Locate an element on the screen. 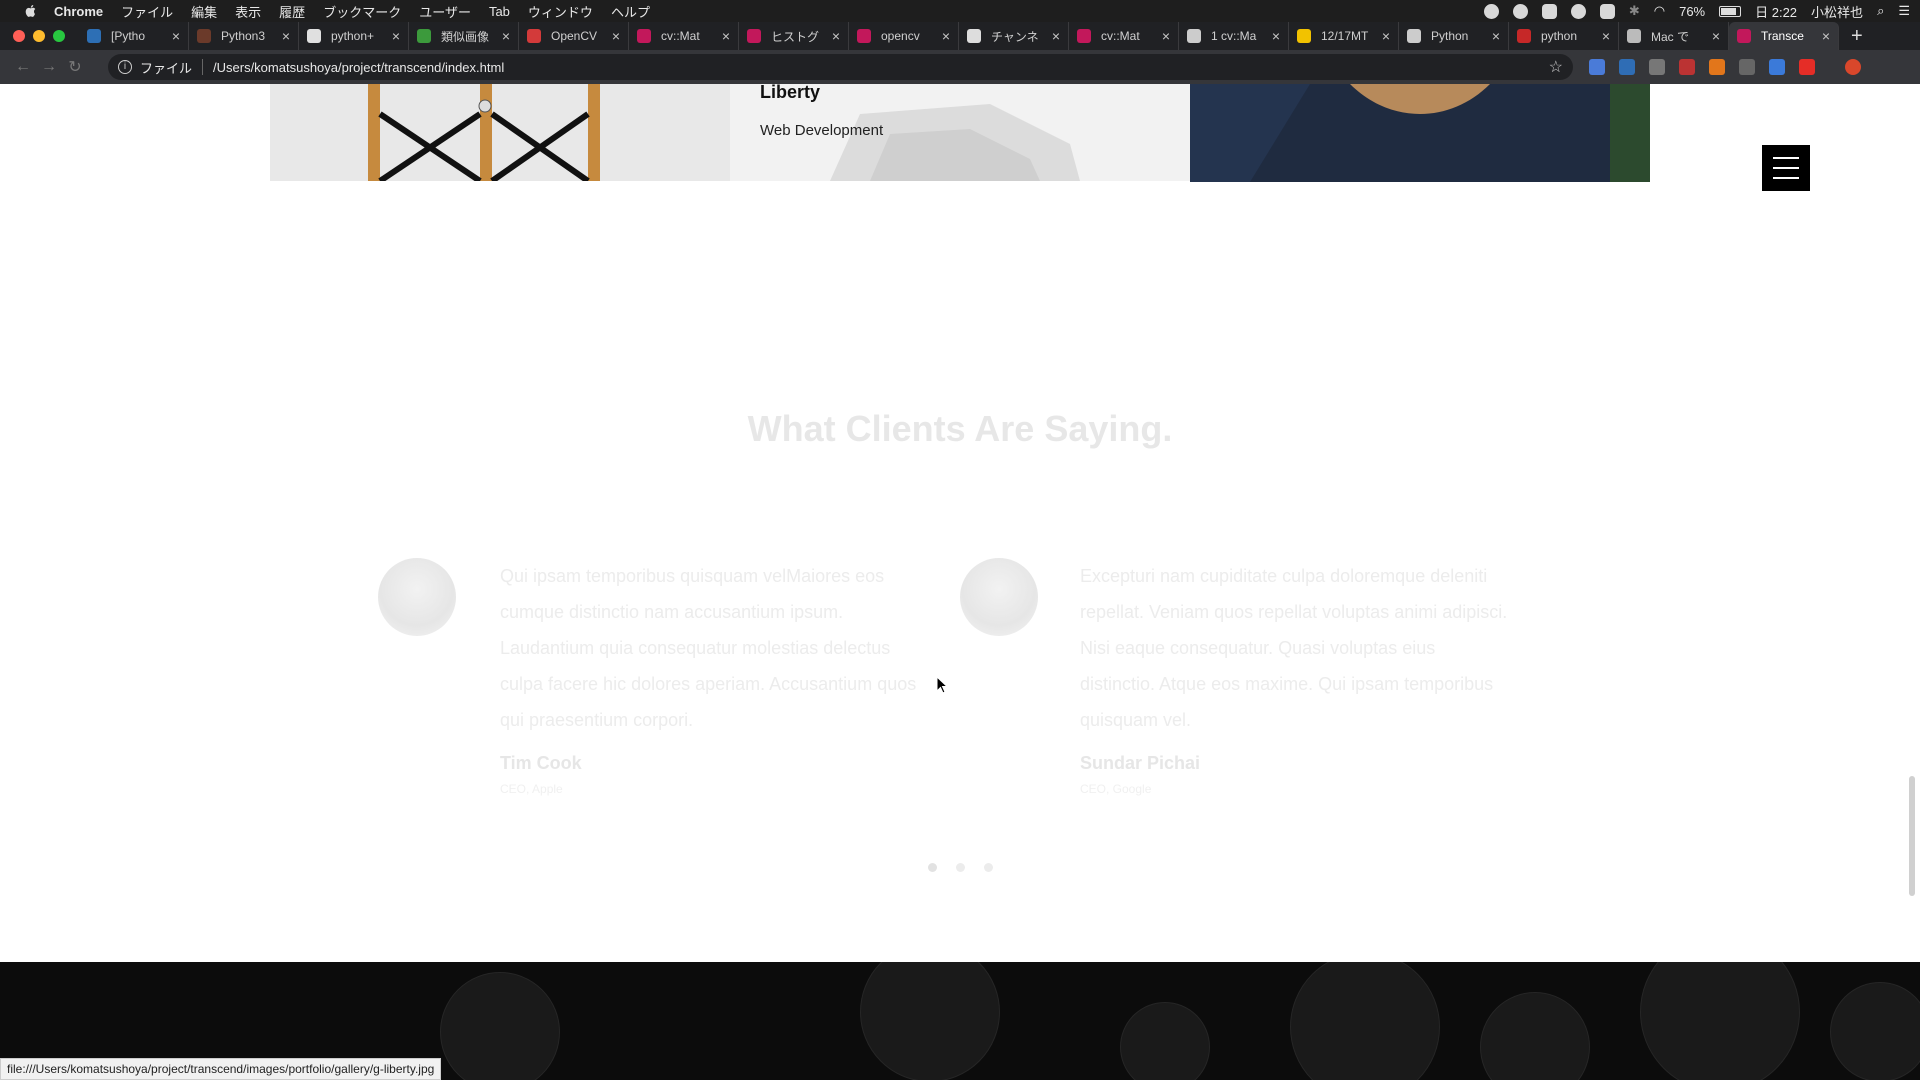 The width and height of the screenshot is (1920, 1080). page-scrollbar is located at coordinates (1912, 836).